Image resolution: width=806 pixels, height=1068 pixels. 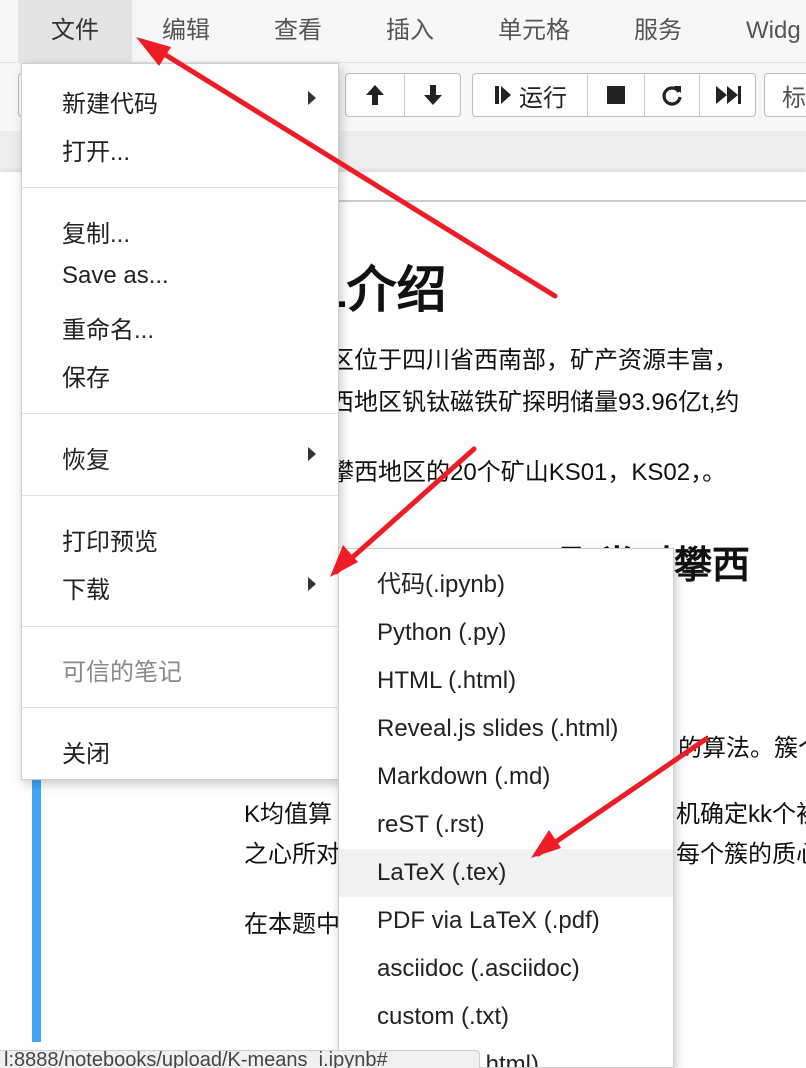 What do you see at coordinates (86, 751) in the screenshot?
I see `menu-item-close: 关闭` at bounding box center [86, 751].